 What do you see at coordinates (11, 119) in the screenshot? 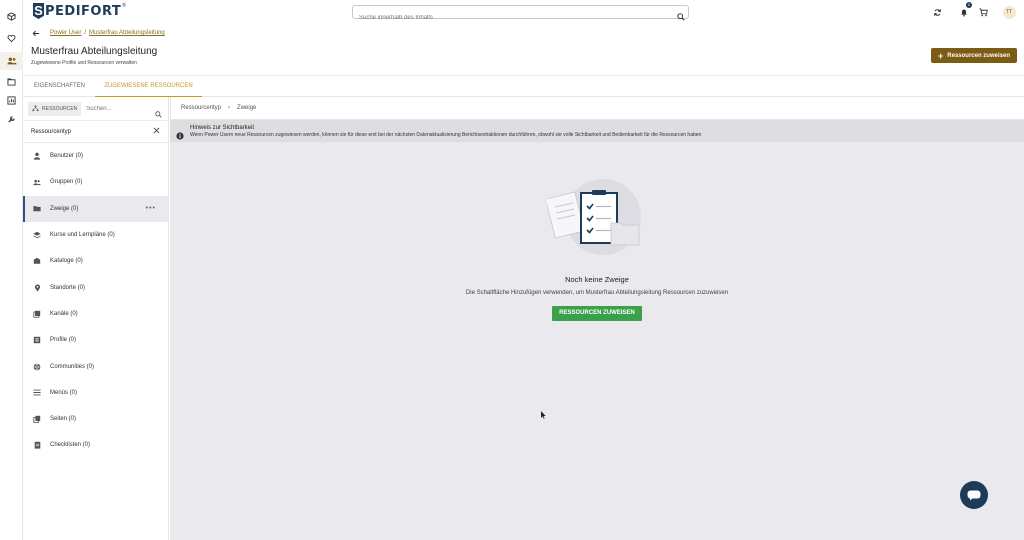
I see `tools-icon` at bounding box center [11, 119].